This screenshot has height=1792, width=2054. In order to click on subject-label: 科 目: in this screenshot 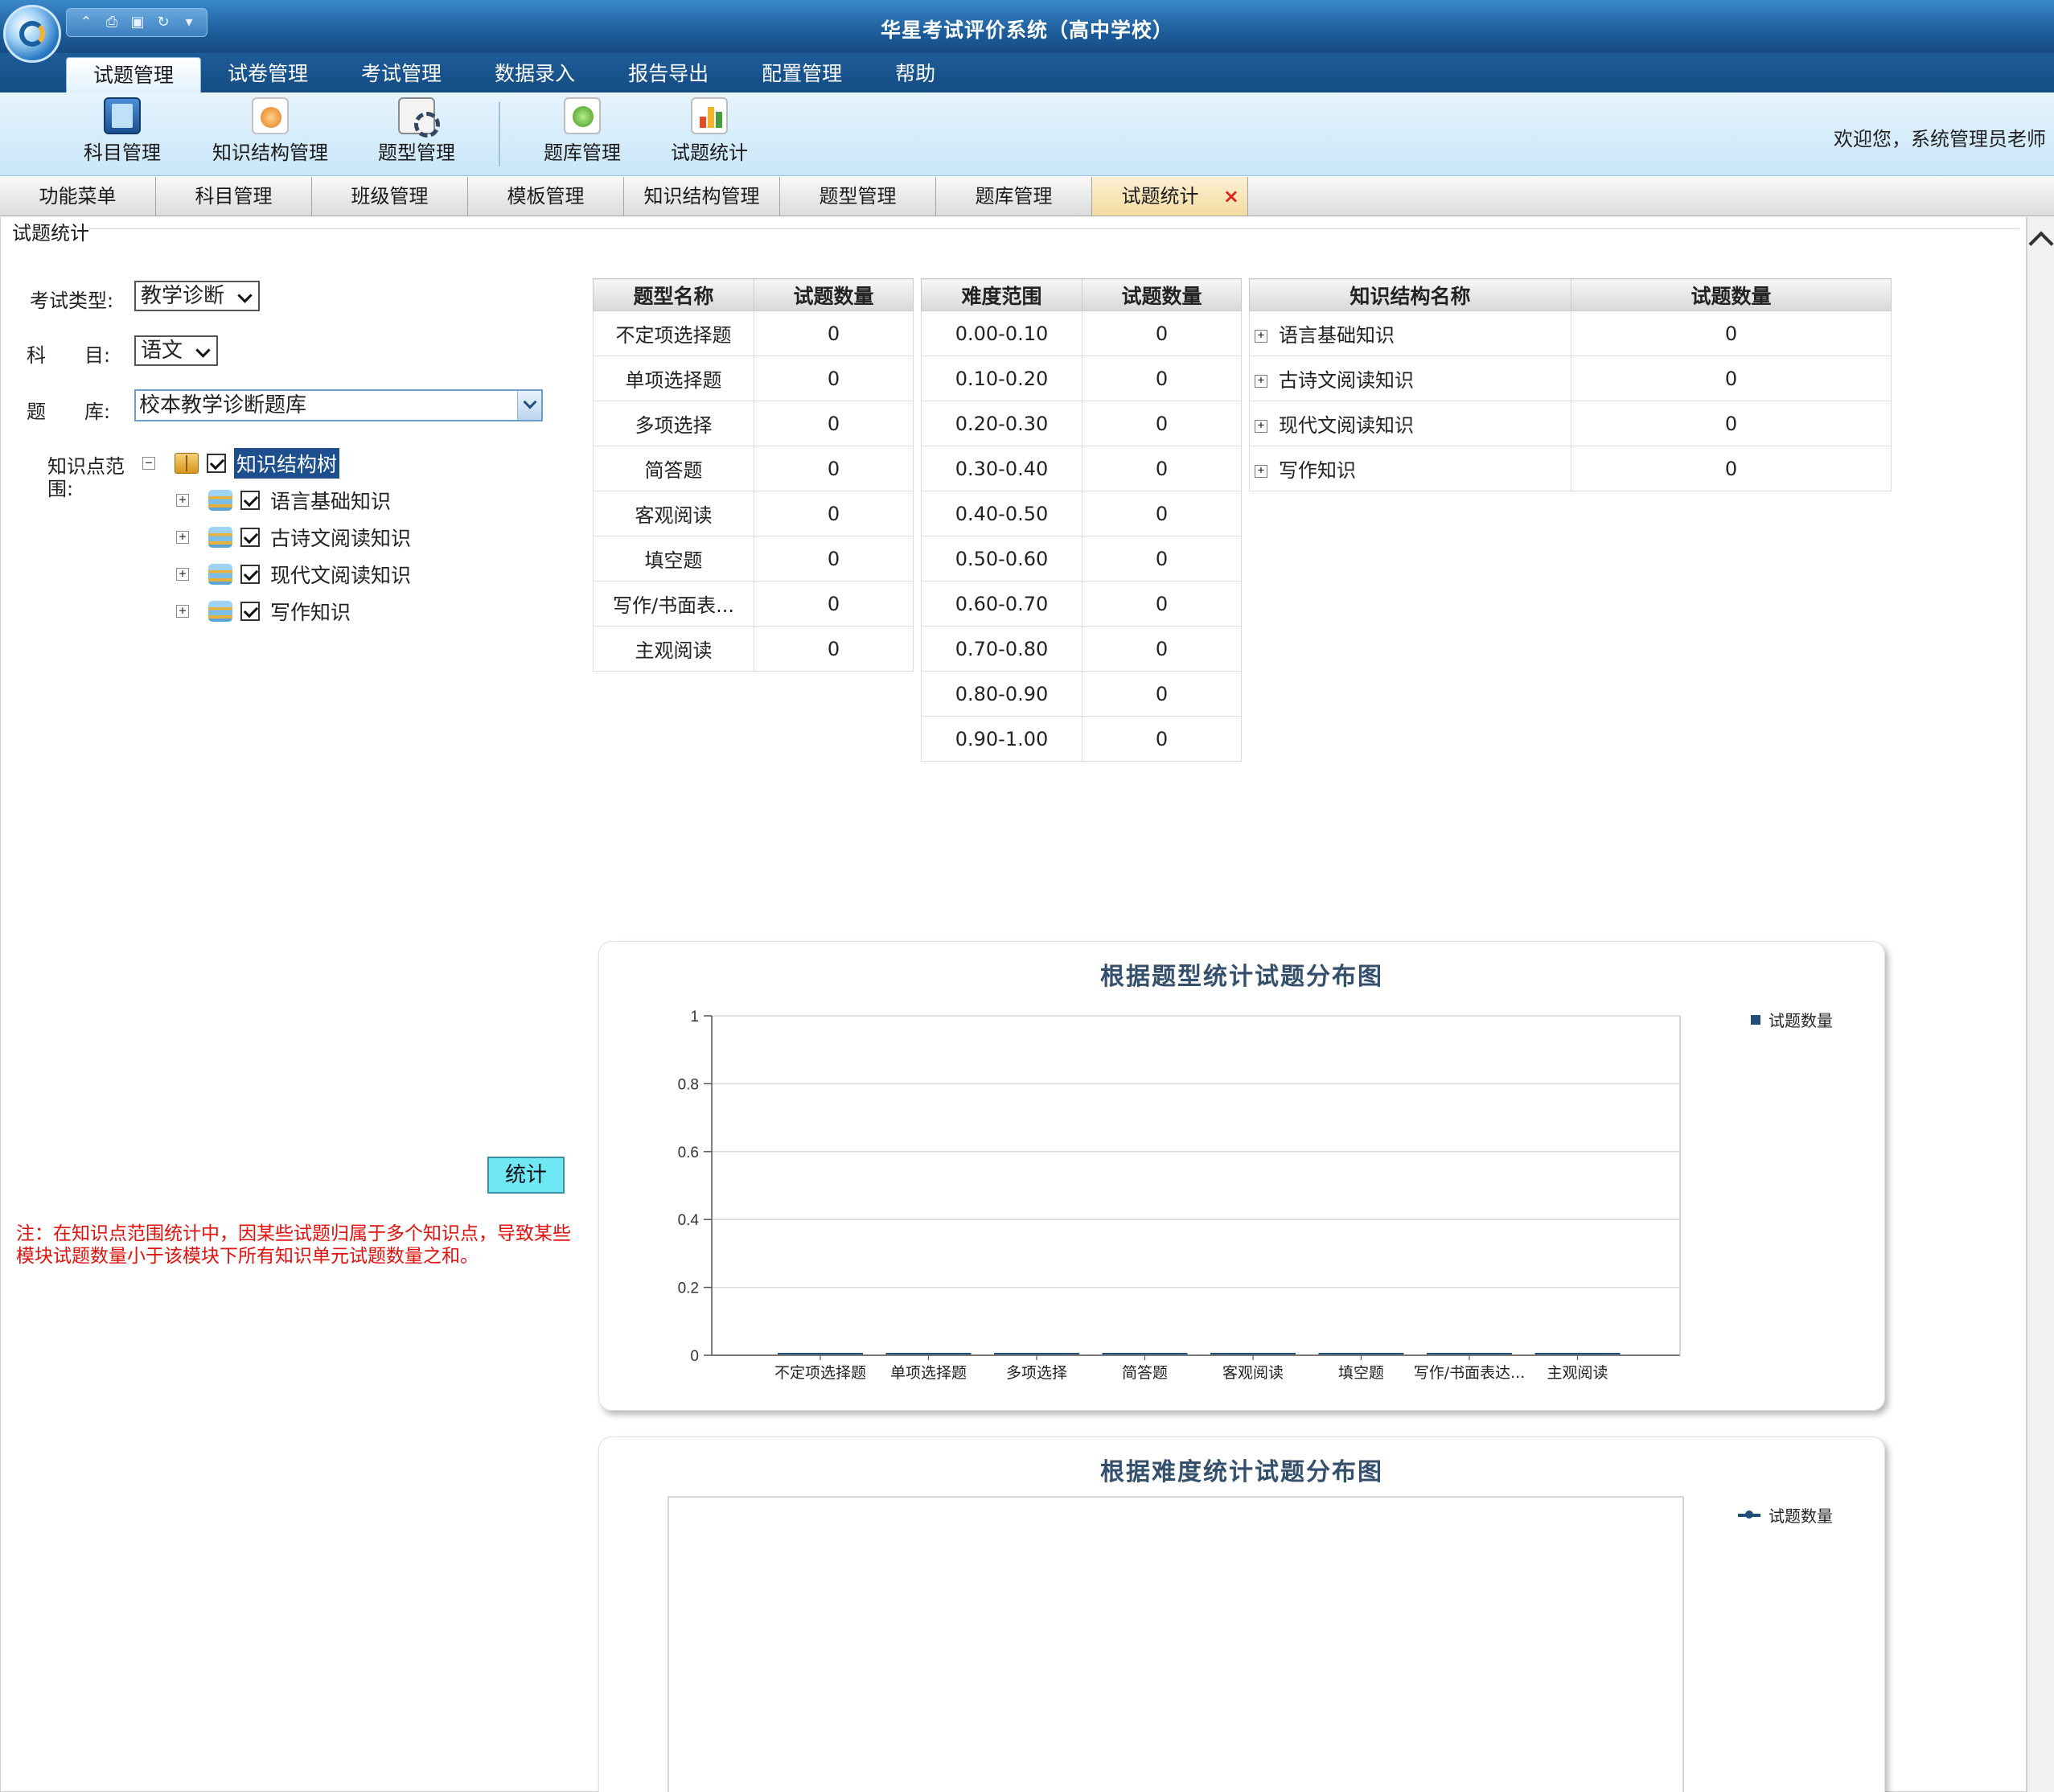, I will do `click(69, 355)`.